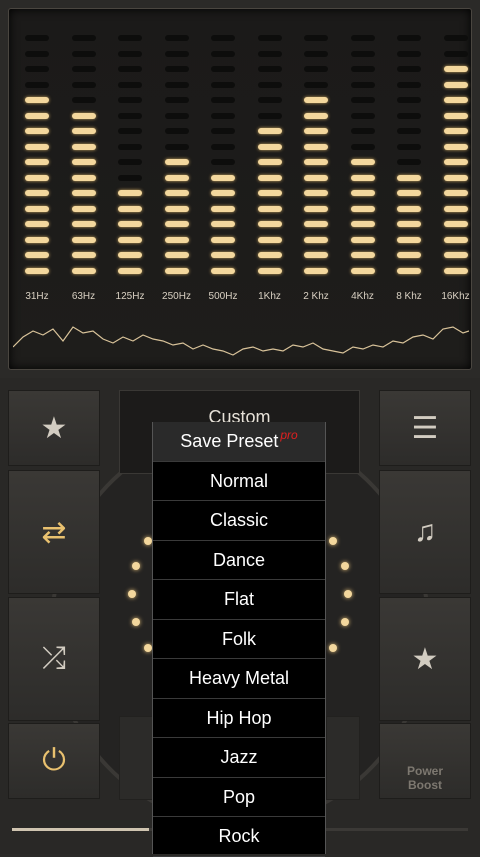 This screenshot has height=857, width=480. I want to click on menu-item-label: Heavy Metal, so click(239, 678).